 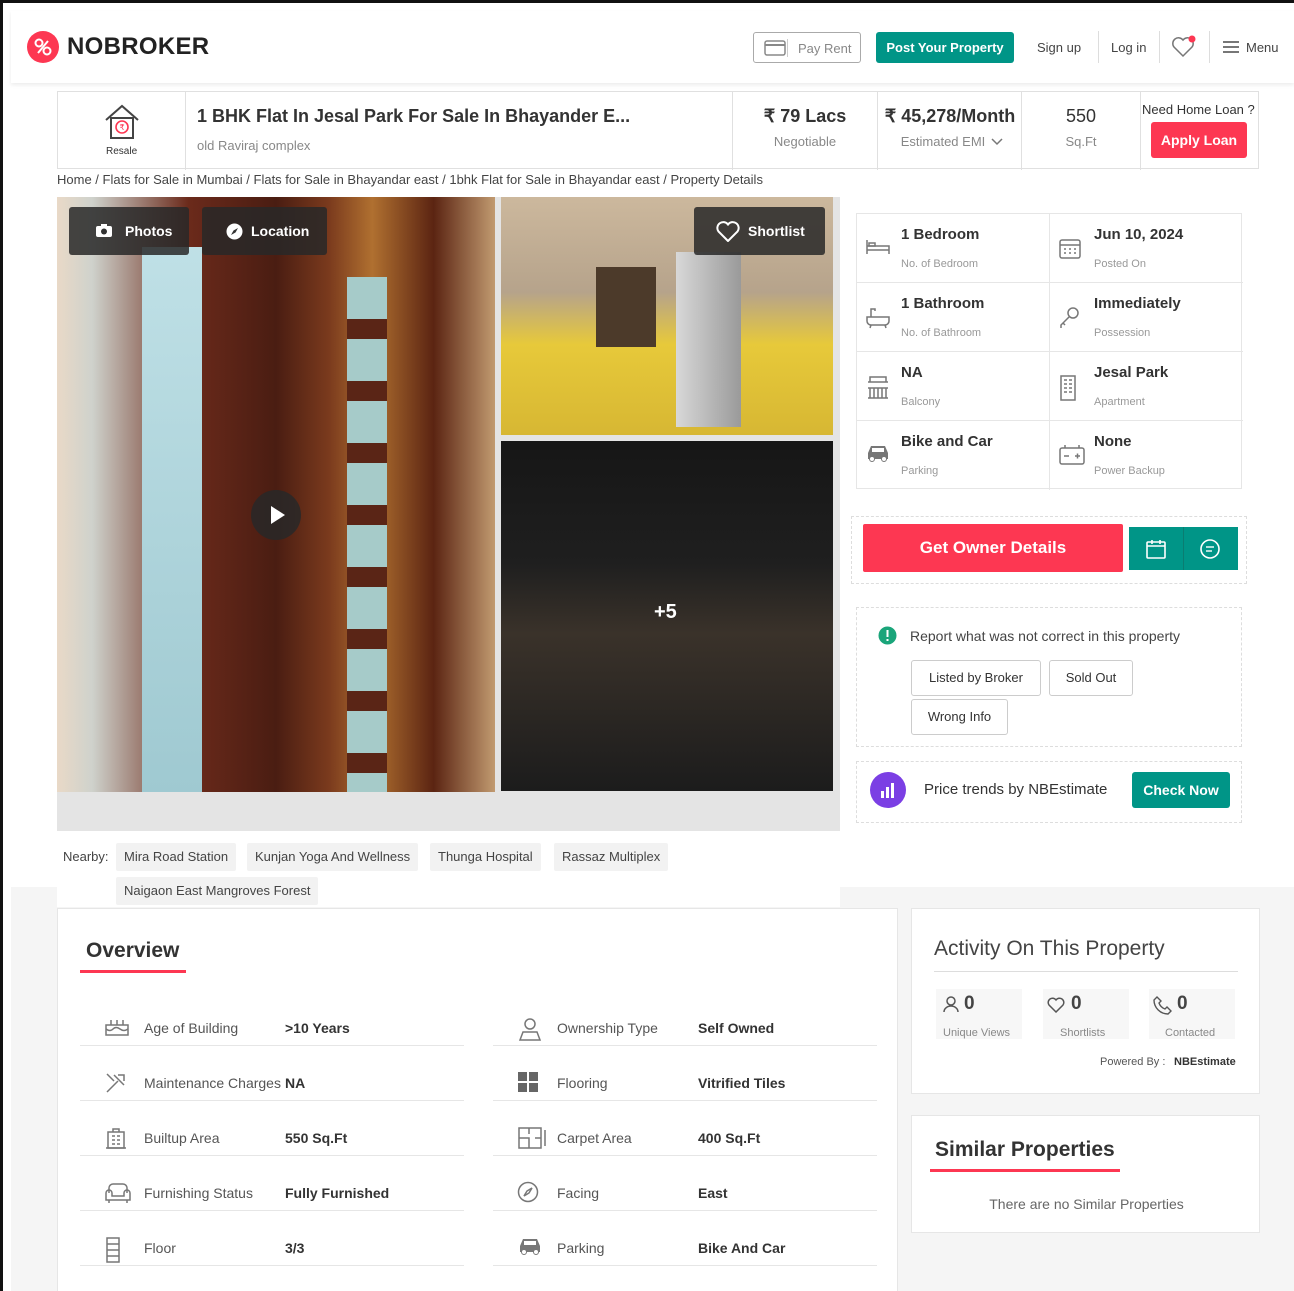 What do you see at coordinates (977, 1033) in the screenshot?
I see `views-label: Unique Views` at bounding box center [977, 1033].